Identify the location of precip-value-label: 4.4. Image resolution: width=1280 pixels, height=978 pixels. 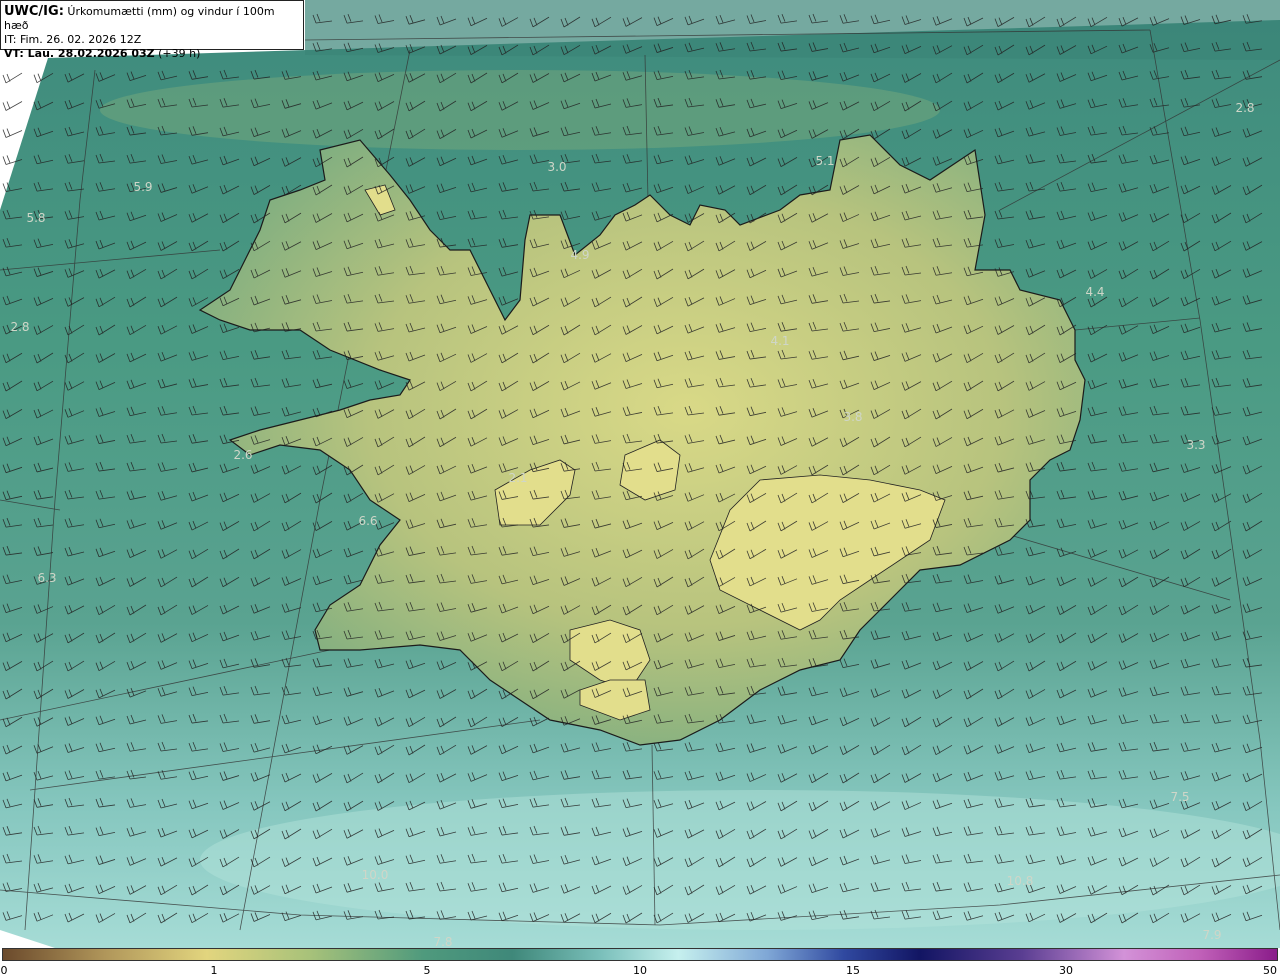
(1094, 292).